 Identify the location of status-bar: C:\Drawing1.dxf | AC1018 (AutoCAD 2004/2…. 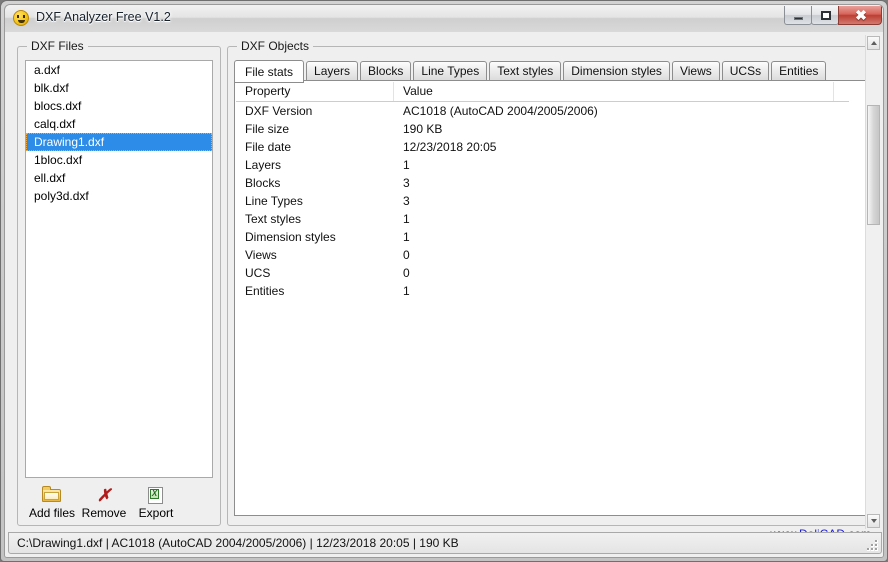
(445, 543).